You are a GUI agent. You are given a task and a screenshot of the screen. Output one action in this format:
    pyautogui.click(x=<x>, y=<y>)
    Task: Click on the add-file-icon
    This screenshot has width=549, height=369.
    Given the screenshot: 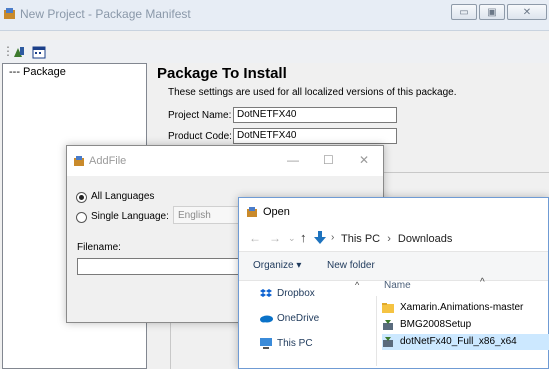 What is the action you would take?
    pyautogui.click(x=19, y=52)
    